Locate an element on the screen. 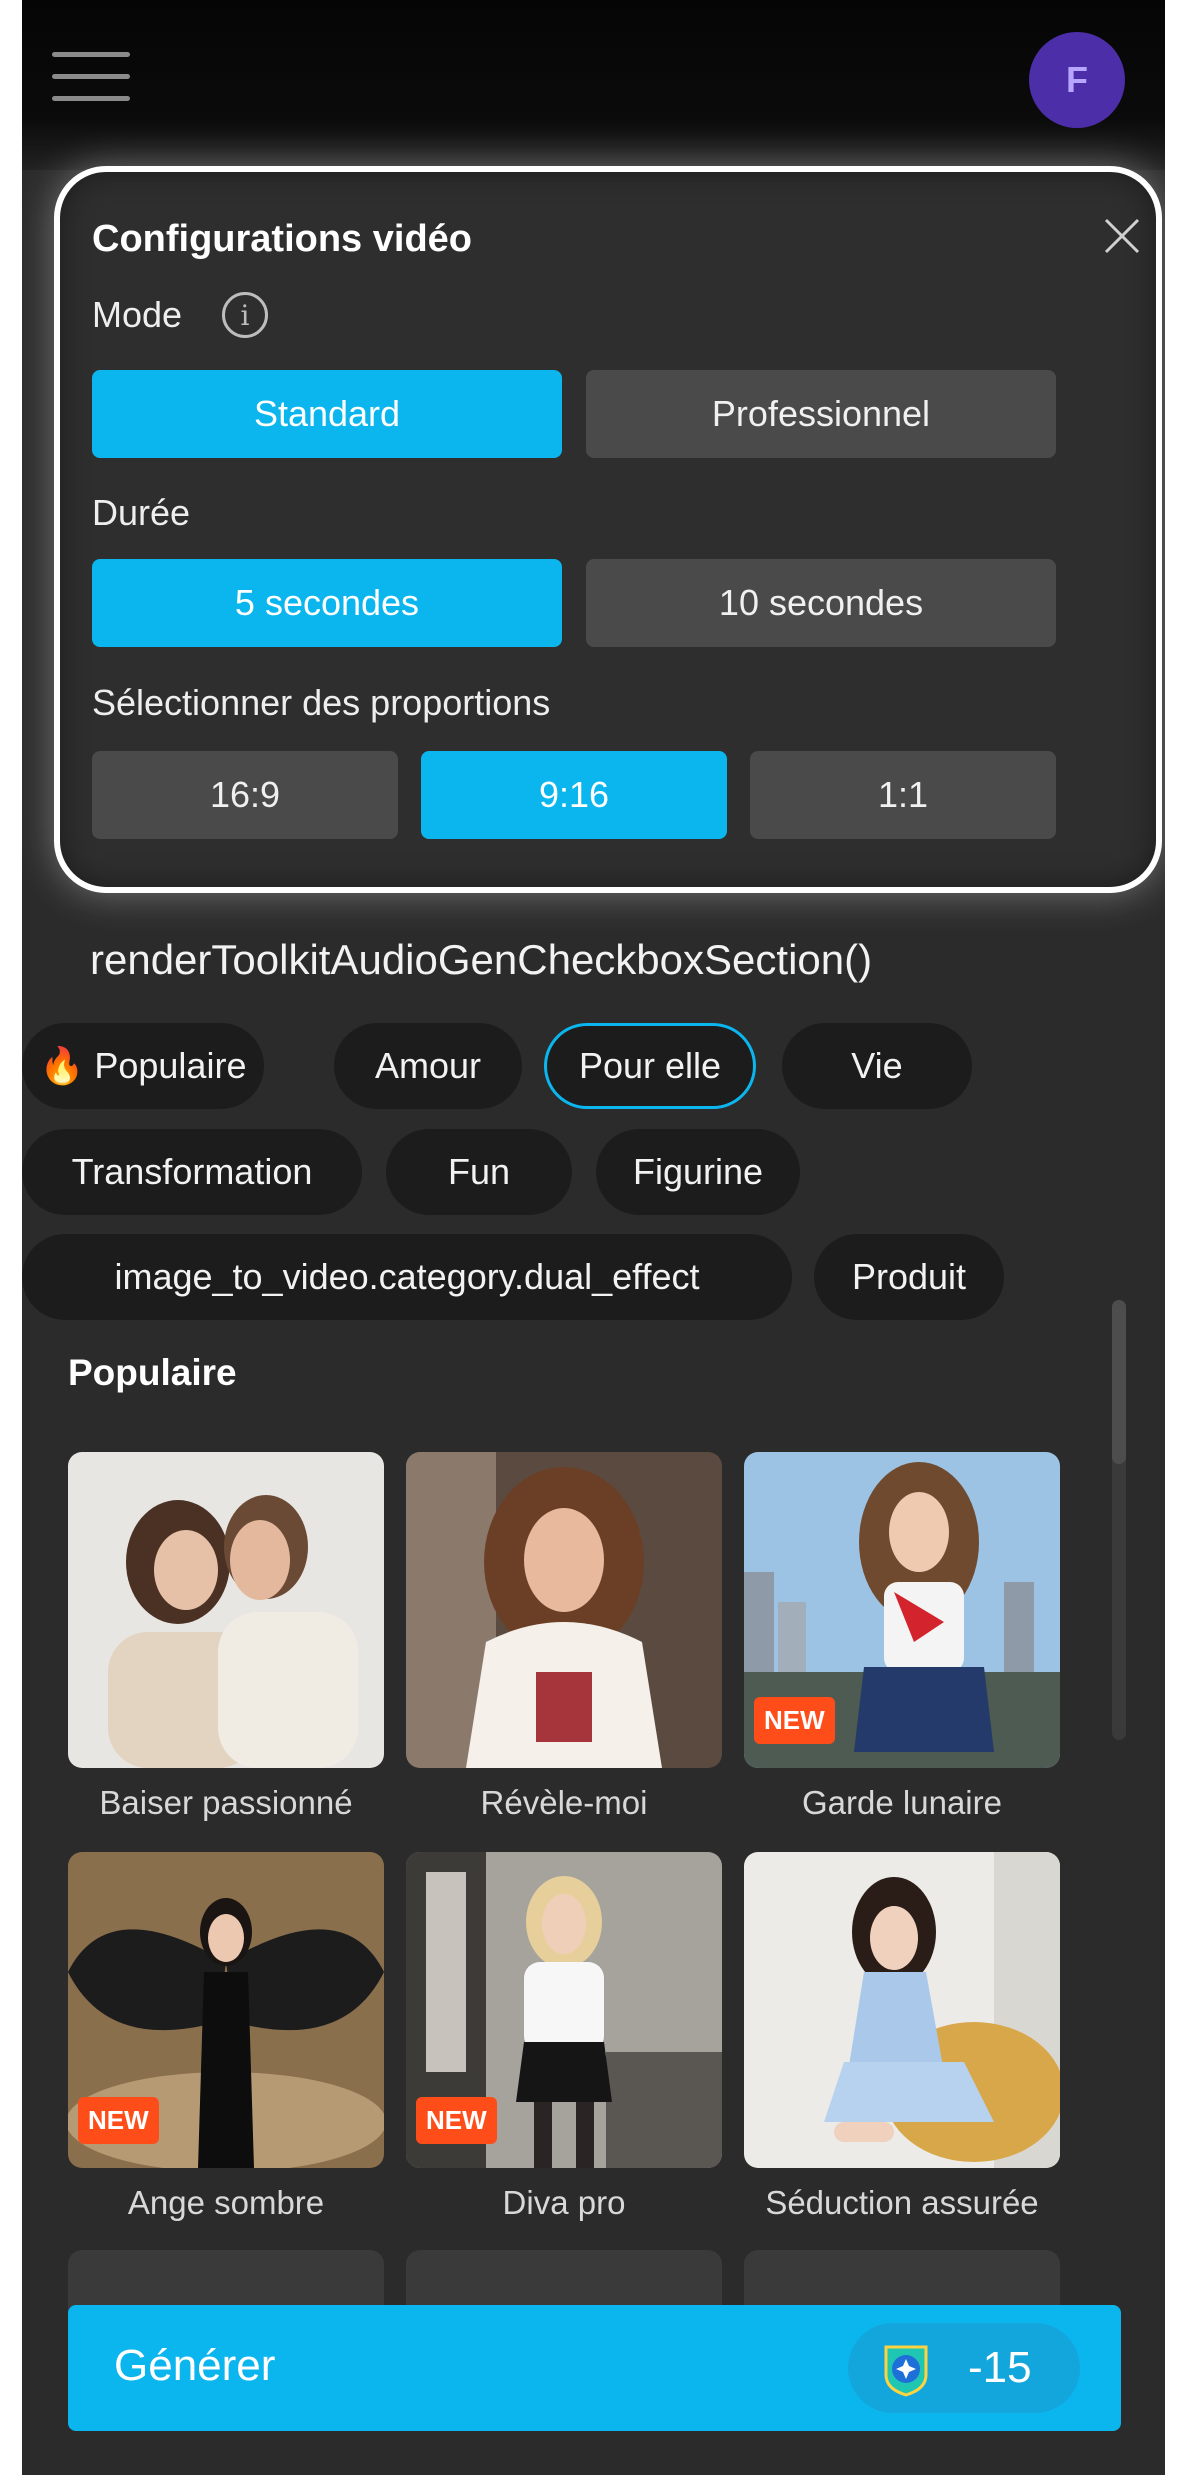 This screenshot has width=1193, height=2475. generate-label: Générer is located at coordinates (195, 2365).